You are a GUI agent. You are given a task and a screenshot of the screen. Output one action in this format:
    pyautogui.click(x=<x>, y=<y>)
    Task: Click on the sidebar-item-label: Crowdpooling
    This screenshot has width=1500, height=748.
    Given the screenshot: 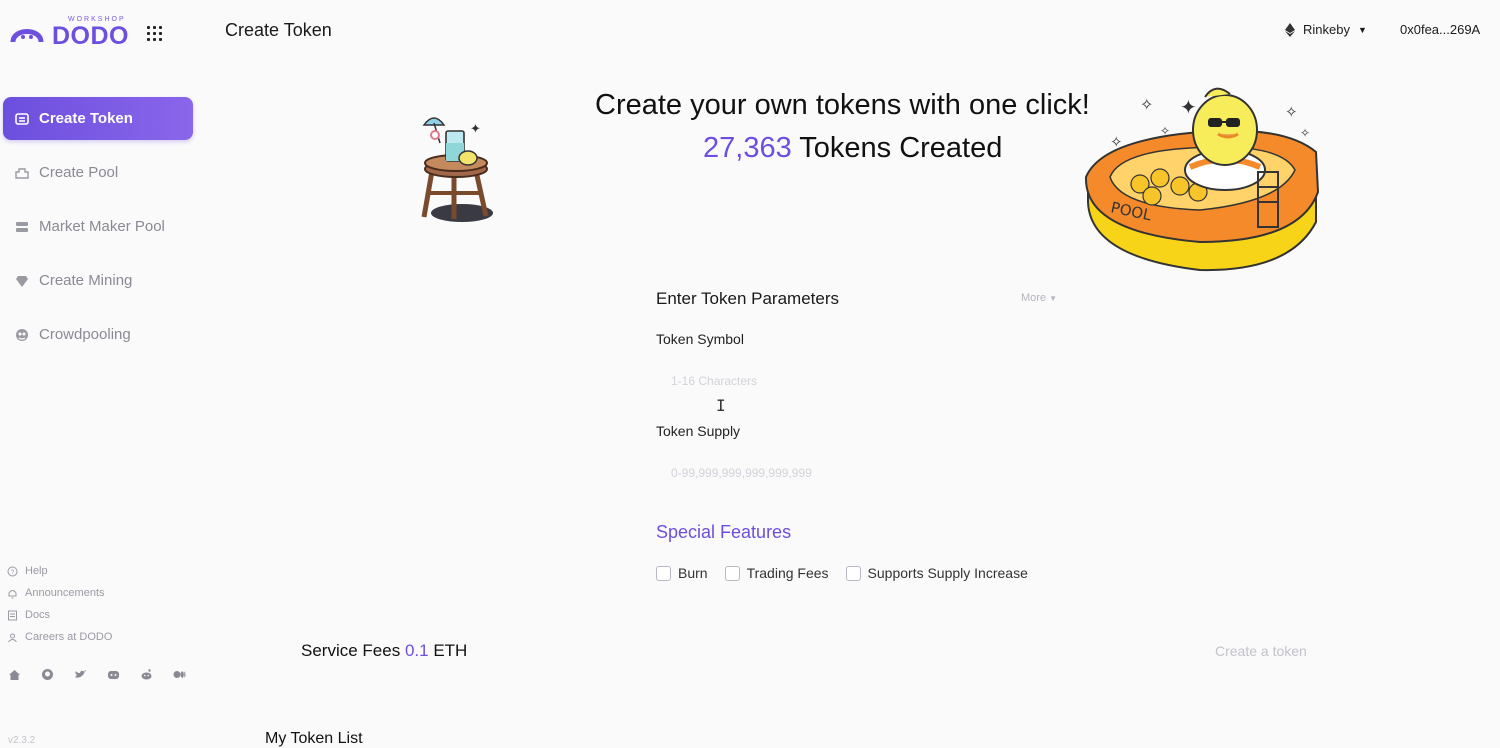 What is the action you would take?
    pyautogui.click(x=85, y=334)
    